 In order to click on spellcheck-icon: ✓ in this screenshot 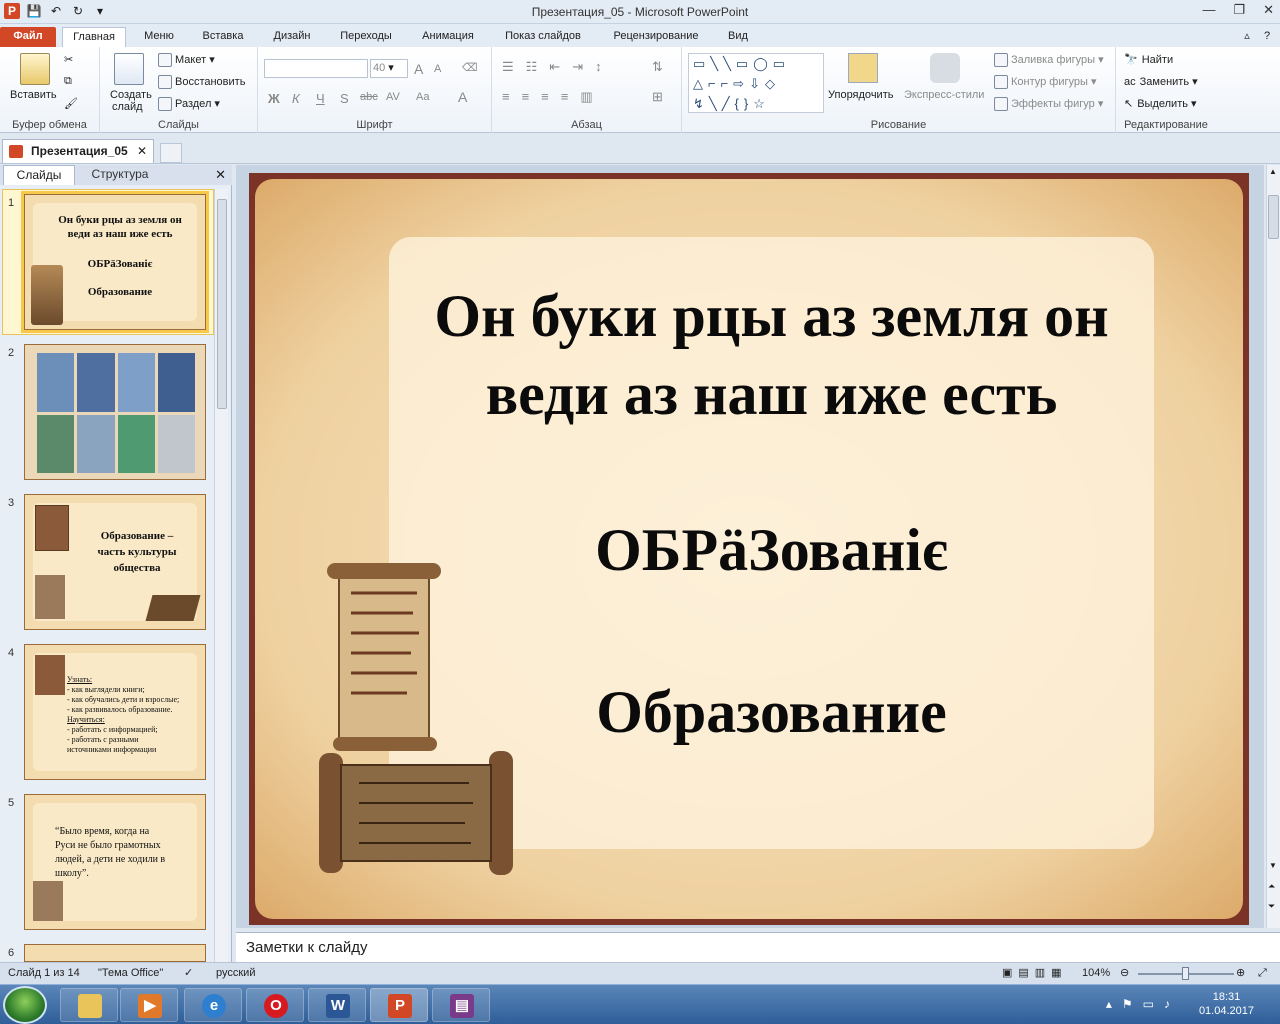, I will do `click(188, 973)`.